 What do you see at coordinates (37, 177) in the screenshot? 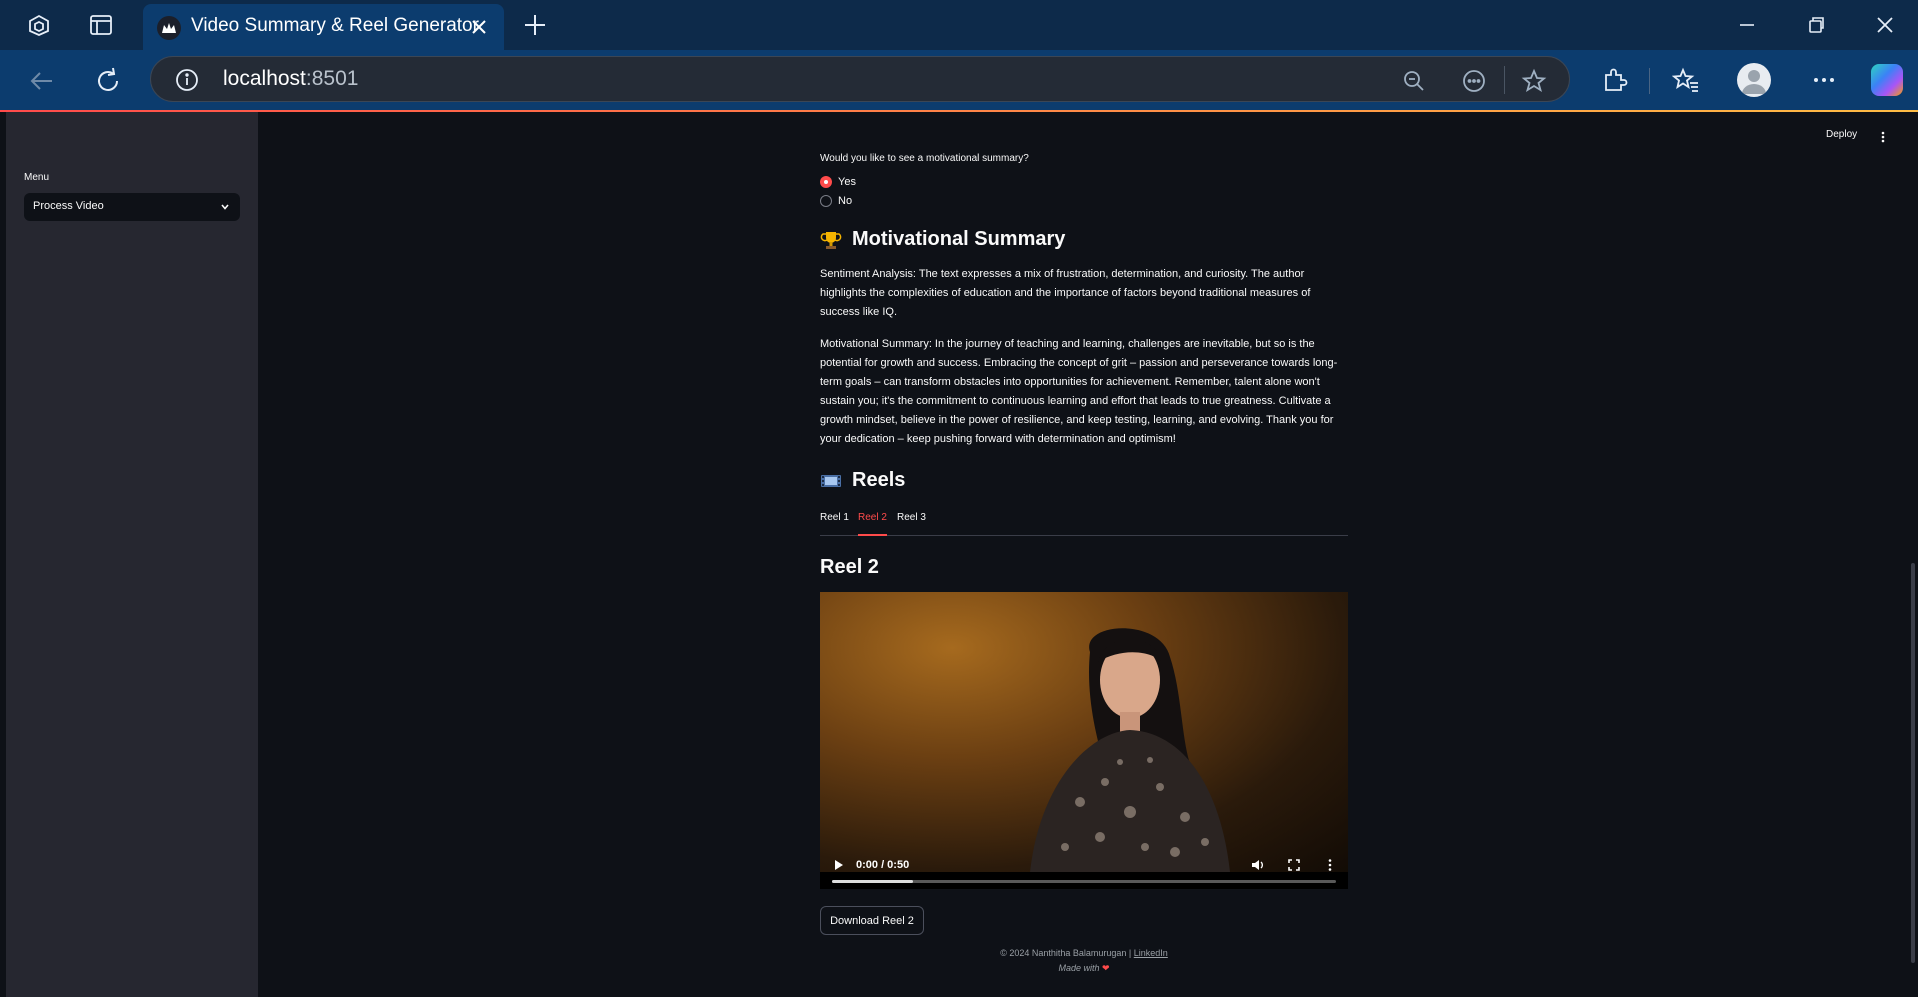
I see `menu-label: Menu` at bounding box center [37, 177].